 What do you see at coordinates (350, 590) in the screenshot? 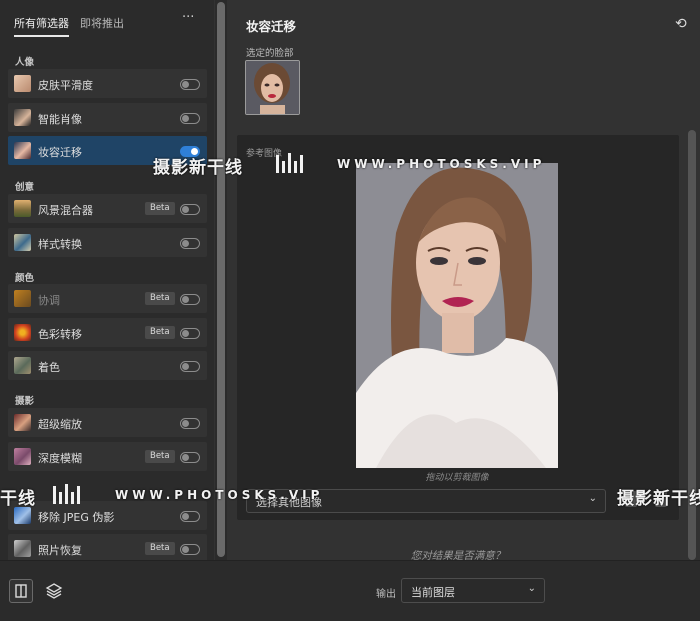
I see `bottom-toolbar` at bounding box center [350, 590].